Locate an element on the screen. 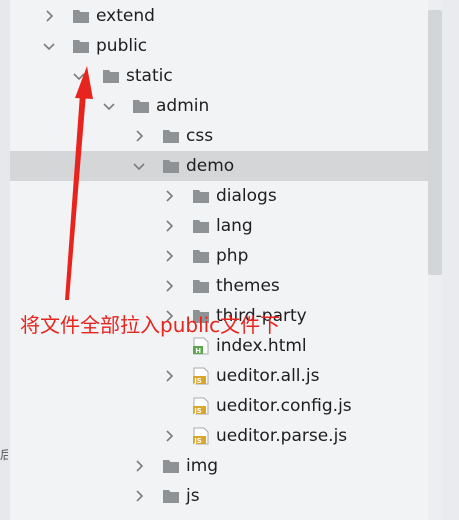 Image resolution: width=459 pixels, height=520 pixels. tree-row-lang: lang is located at coordinates (219, 226).